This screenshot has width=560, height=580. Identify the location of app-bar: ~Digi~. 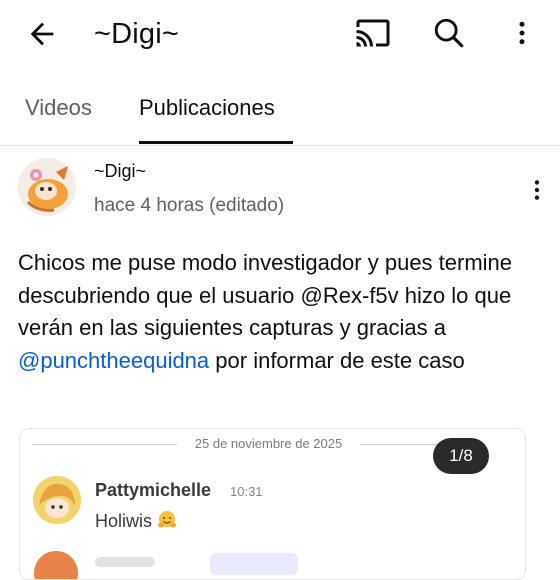
(280, 35).